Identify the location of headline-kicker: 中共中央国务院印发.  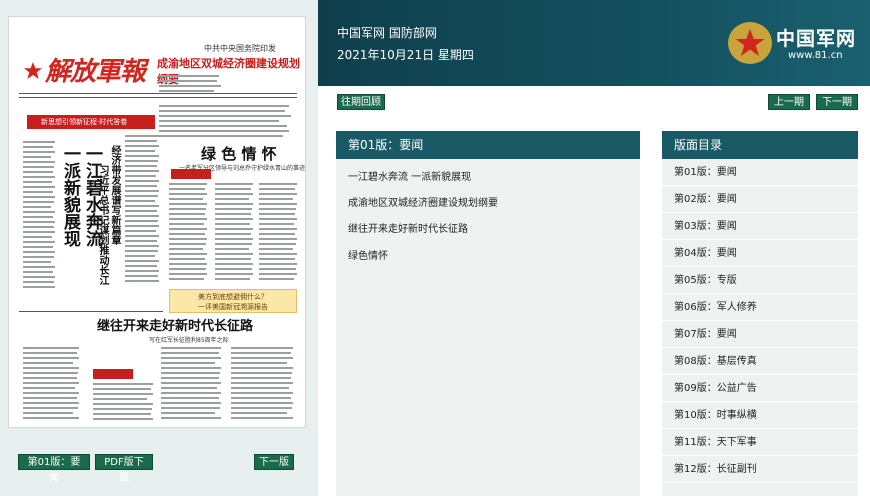
(240, 48).